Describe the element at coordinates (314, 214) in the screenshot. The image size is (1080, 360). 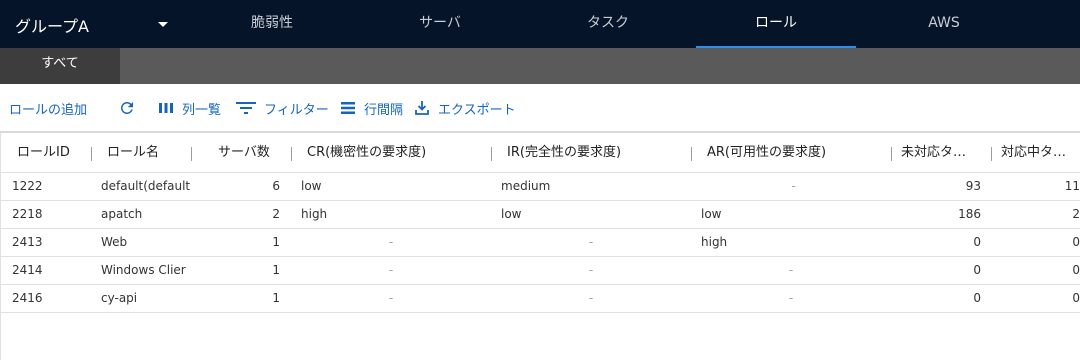
I see `cell-cr: high` at that location.